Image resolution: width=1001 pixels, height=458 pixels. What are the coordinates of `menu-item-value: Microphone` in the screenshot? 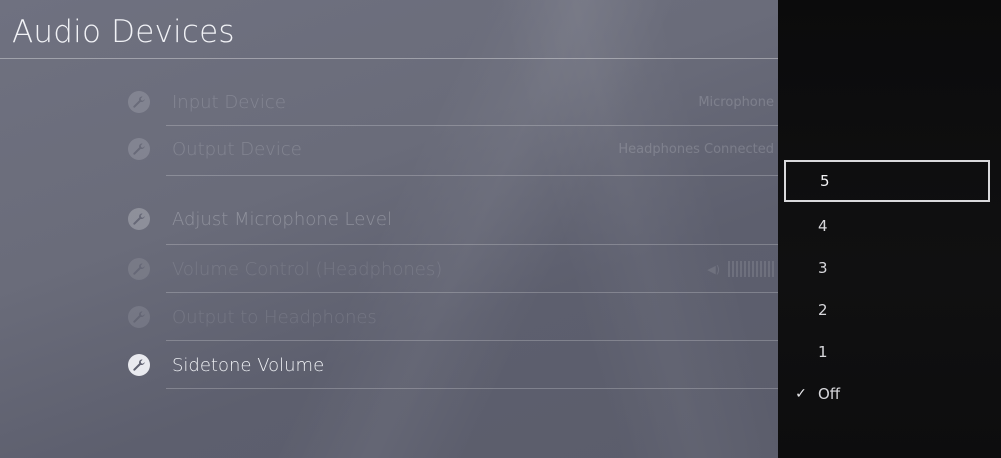 It's located at (736, 102).